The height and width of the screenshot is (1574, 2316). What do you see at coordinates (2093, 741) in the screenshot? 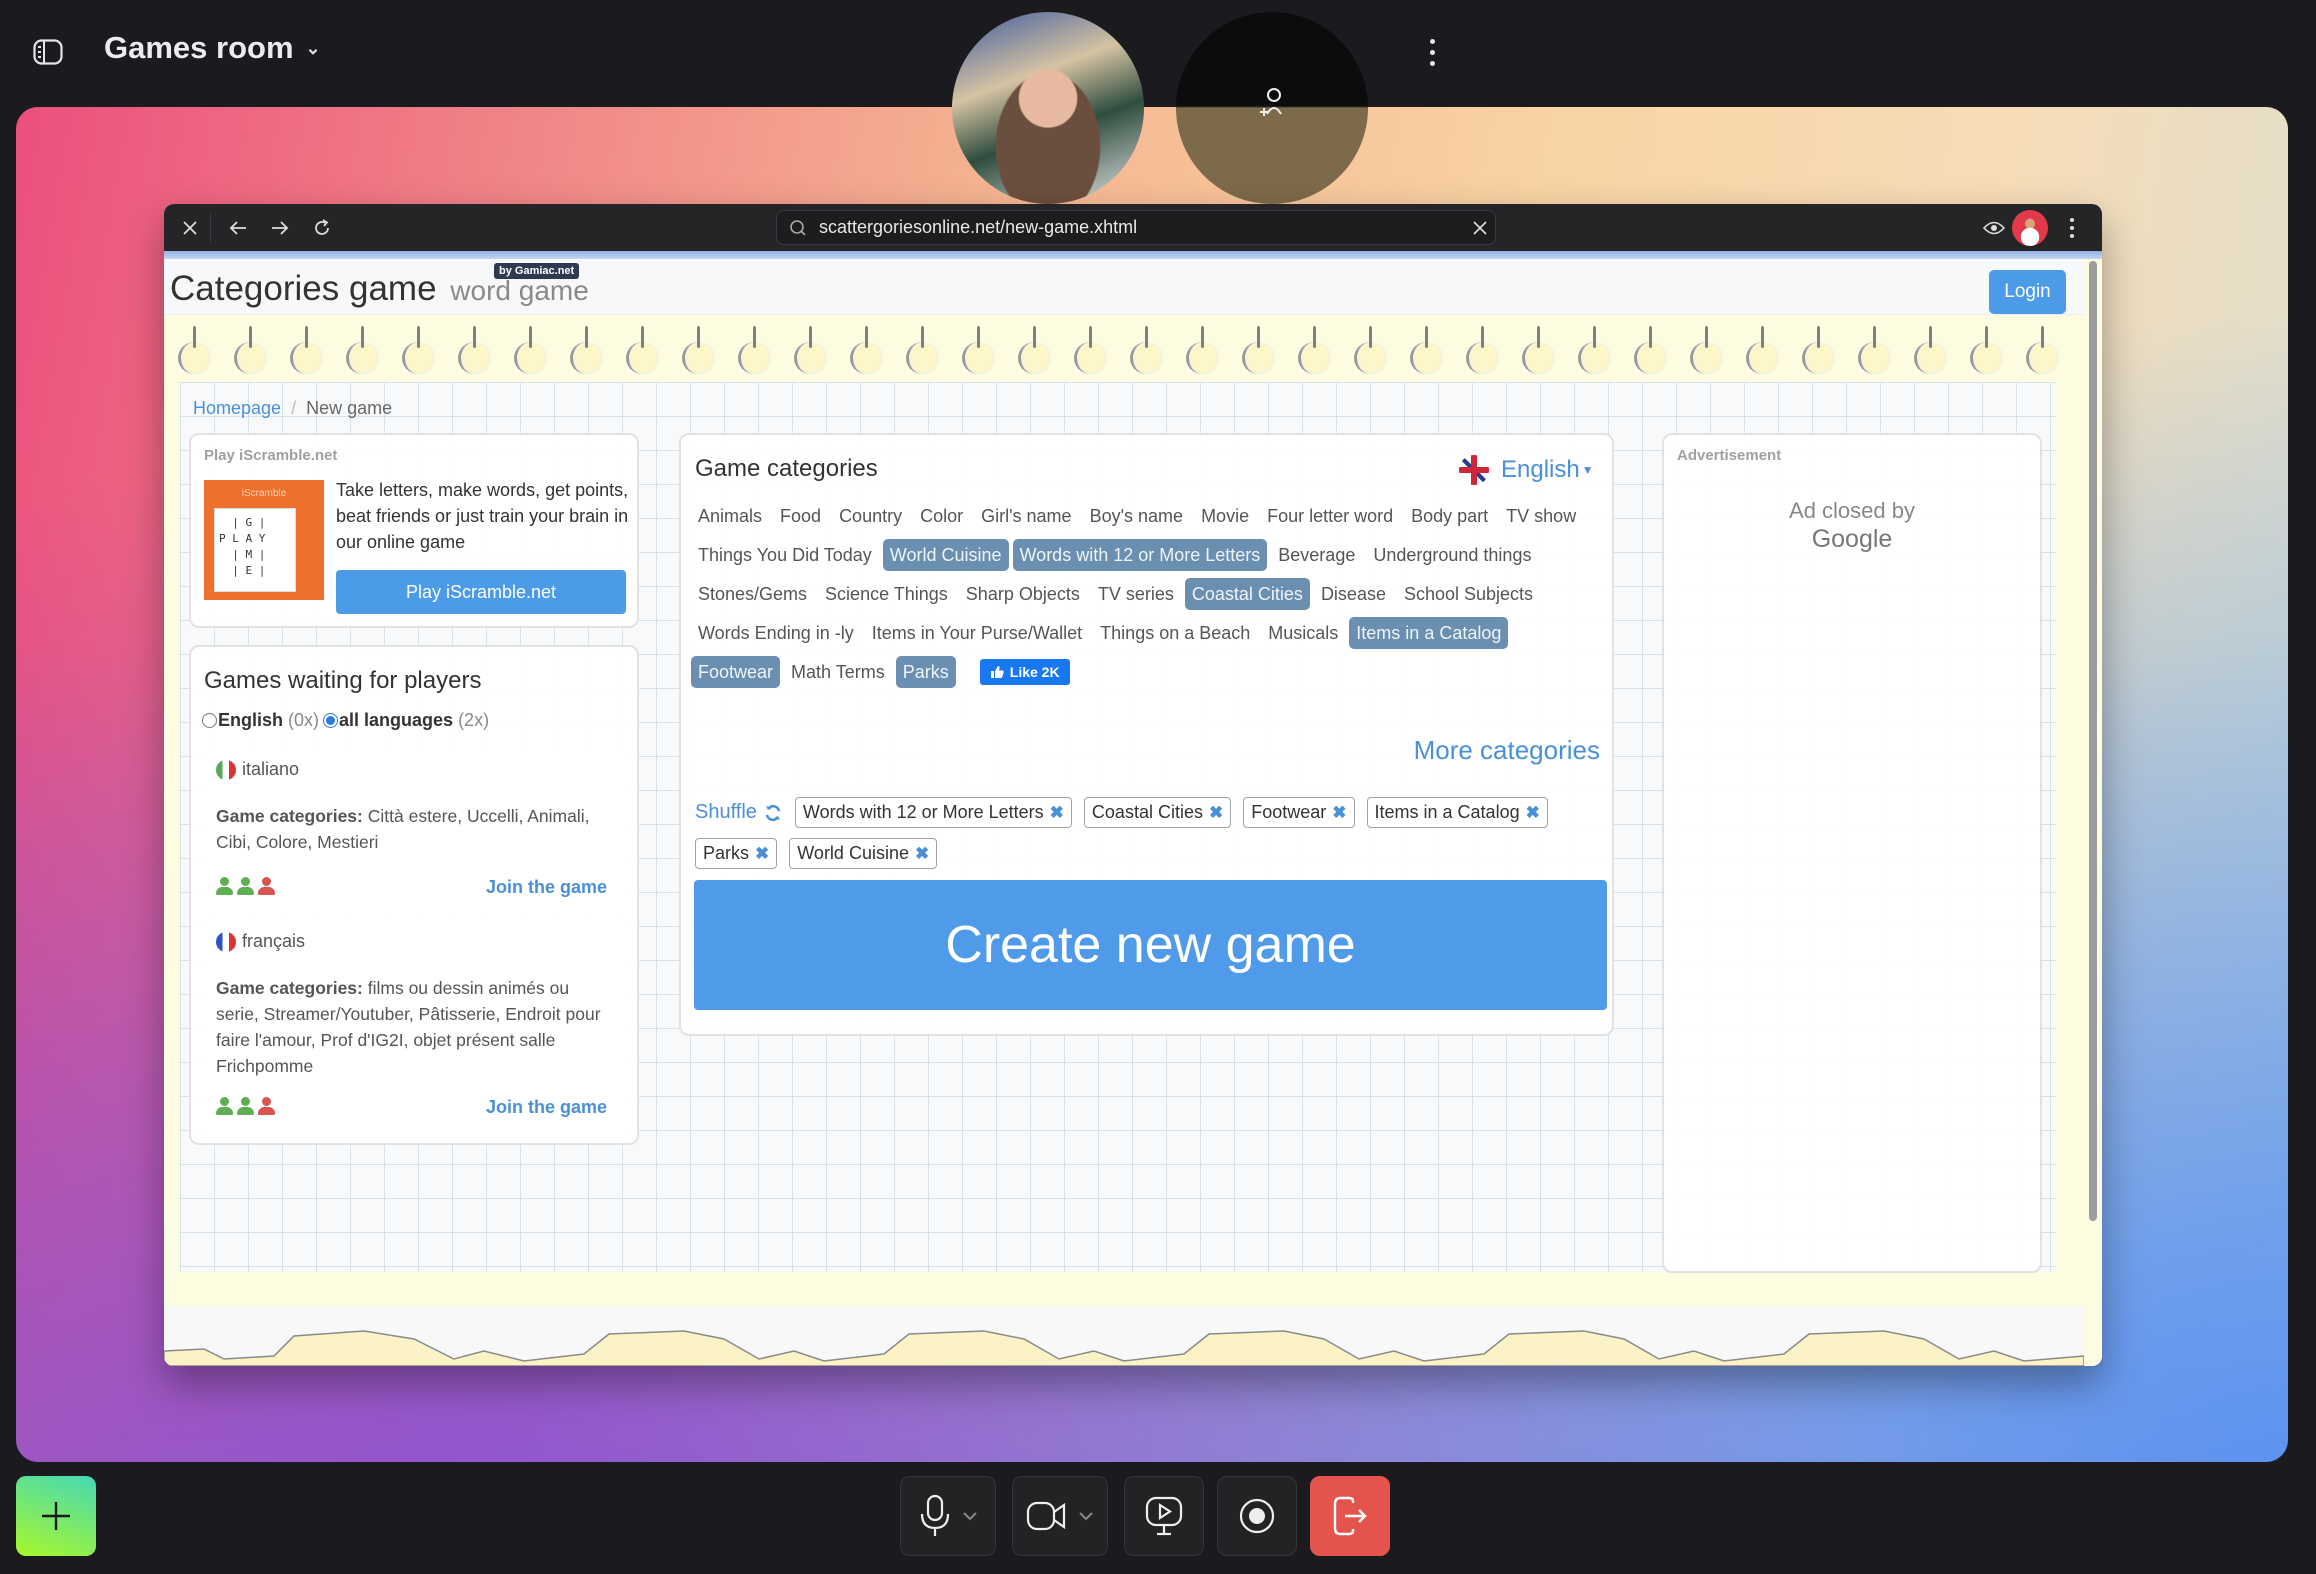
I see `page-scrollbar` at bounding box center [2093, 741].